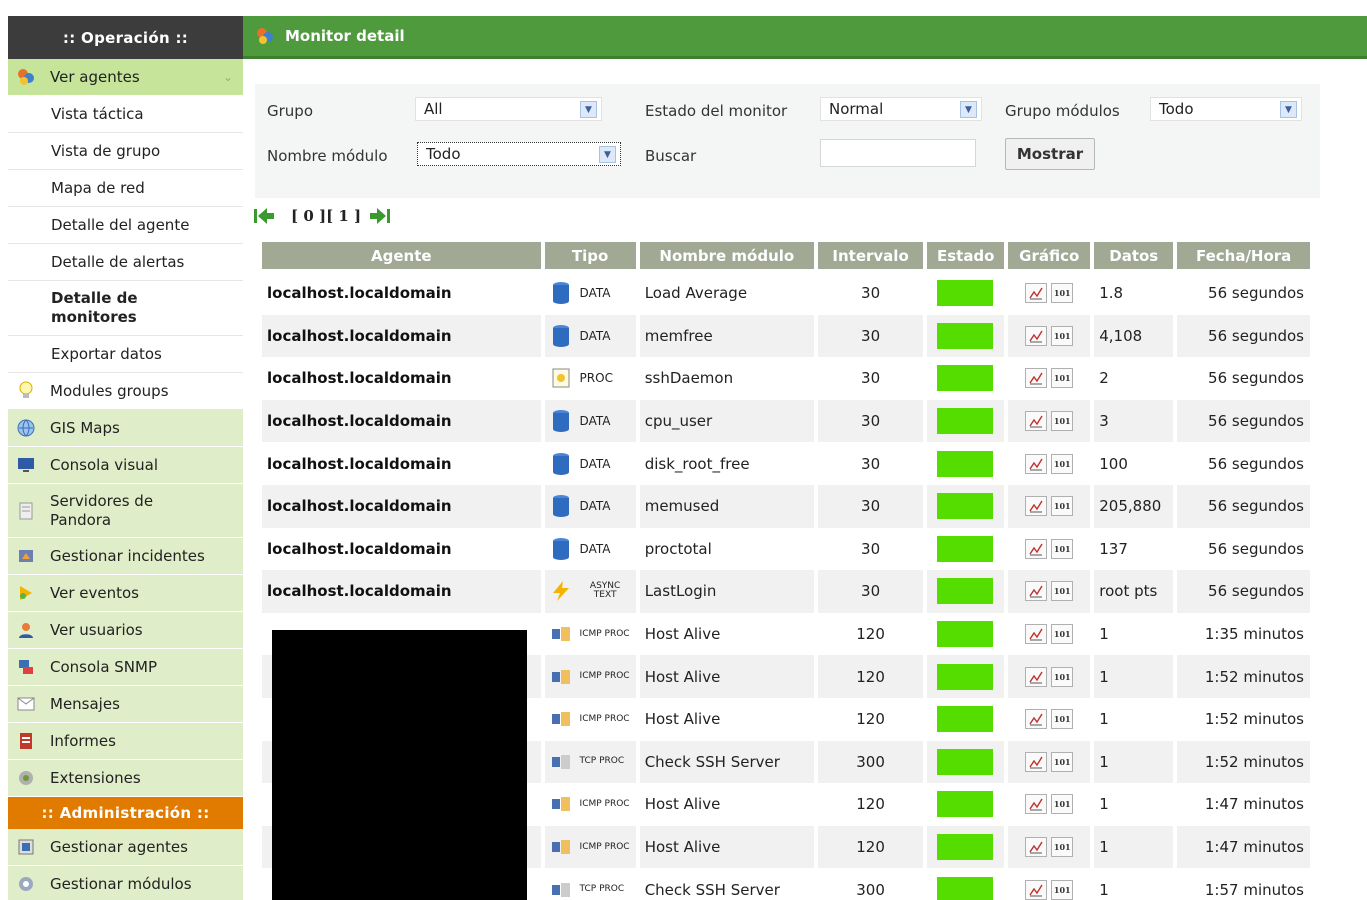 The width and height of the screenshot is (1367, 900). I want to click on sidebar-item-informes: Informes, so click(125, 741).